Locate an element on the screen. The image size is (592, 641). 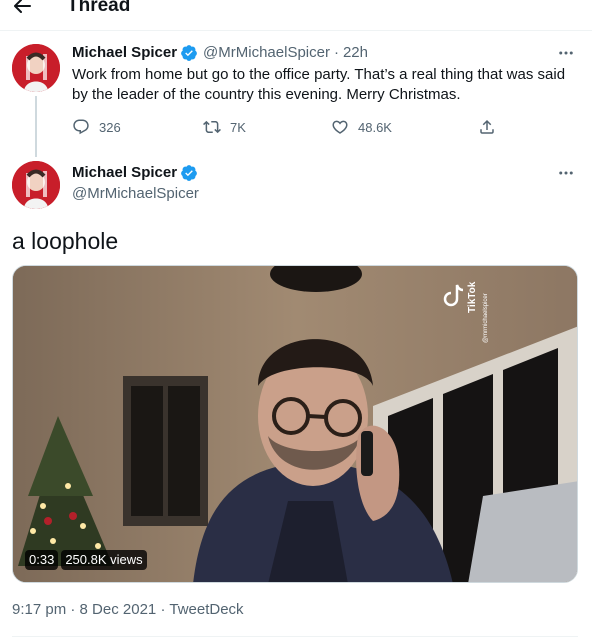
video-badges: 0:33 250.8K views is located at coordinates (86, 560).